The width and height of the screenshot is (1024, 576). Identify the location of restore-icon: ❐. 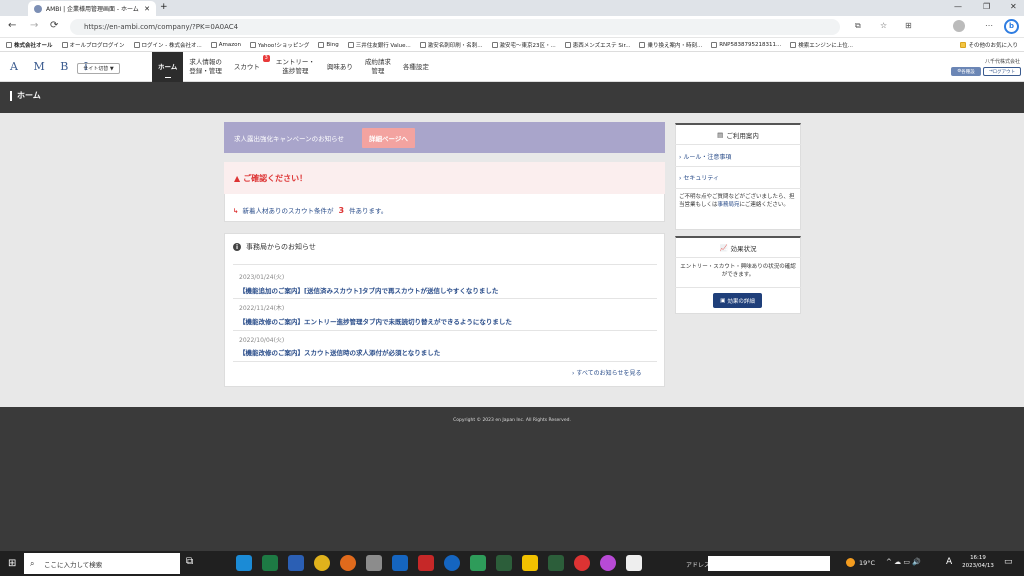
(986, 6).